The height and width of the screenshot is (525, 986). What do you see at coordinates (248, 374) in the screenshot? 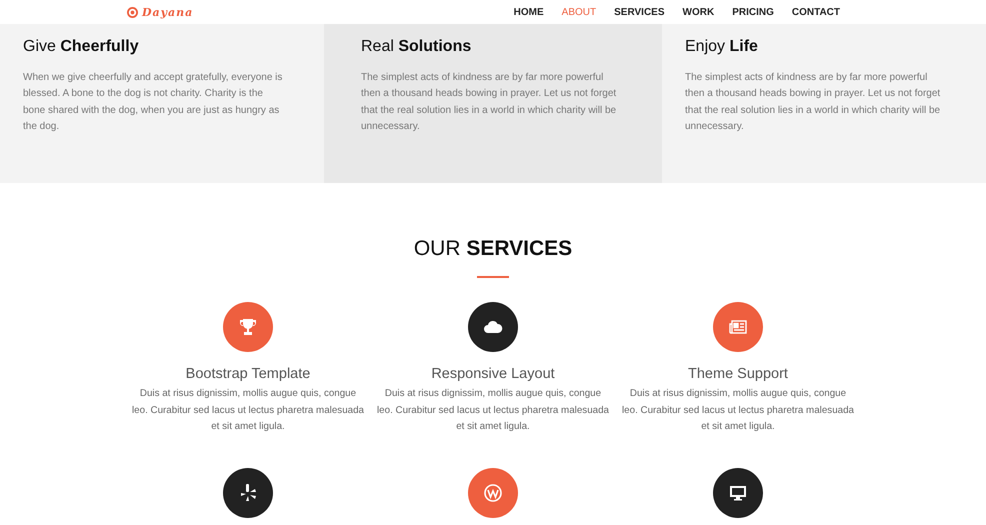
I see `service-title: Bootstrap Template` at bounding box center [248, 374].